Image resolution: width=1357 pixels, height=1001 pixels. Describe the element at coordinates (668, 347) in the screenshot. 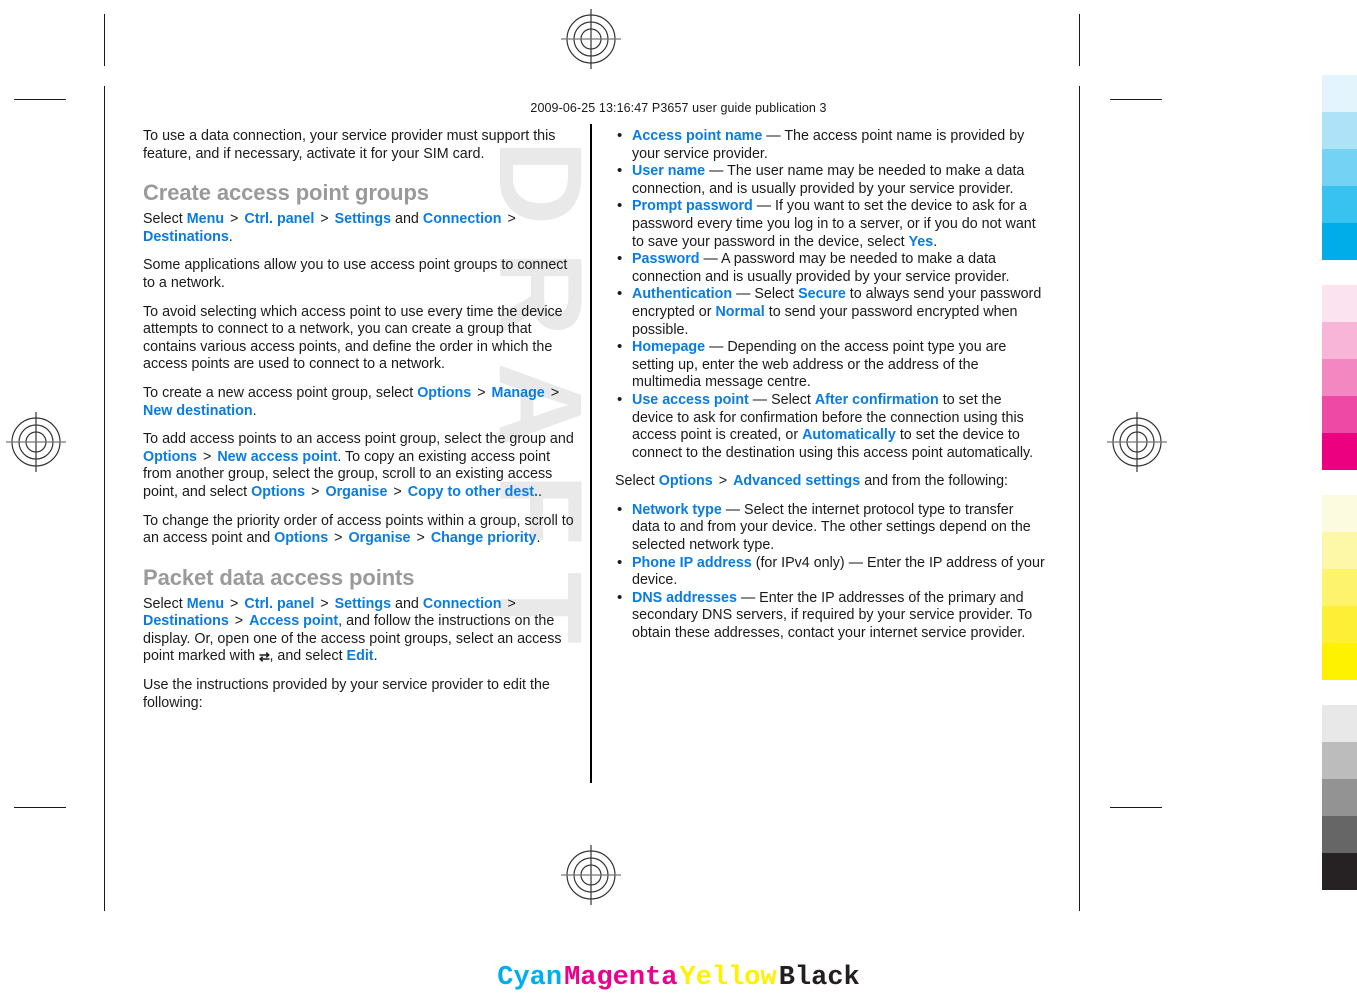

I see `setting-term-homepage: Homepage` at that location.